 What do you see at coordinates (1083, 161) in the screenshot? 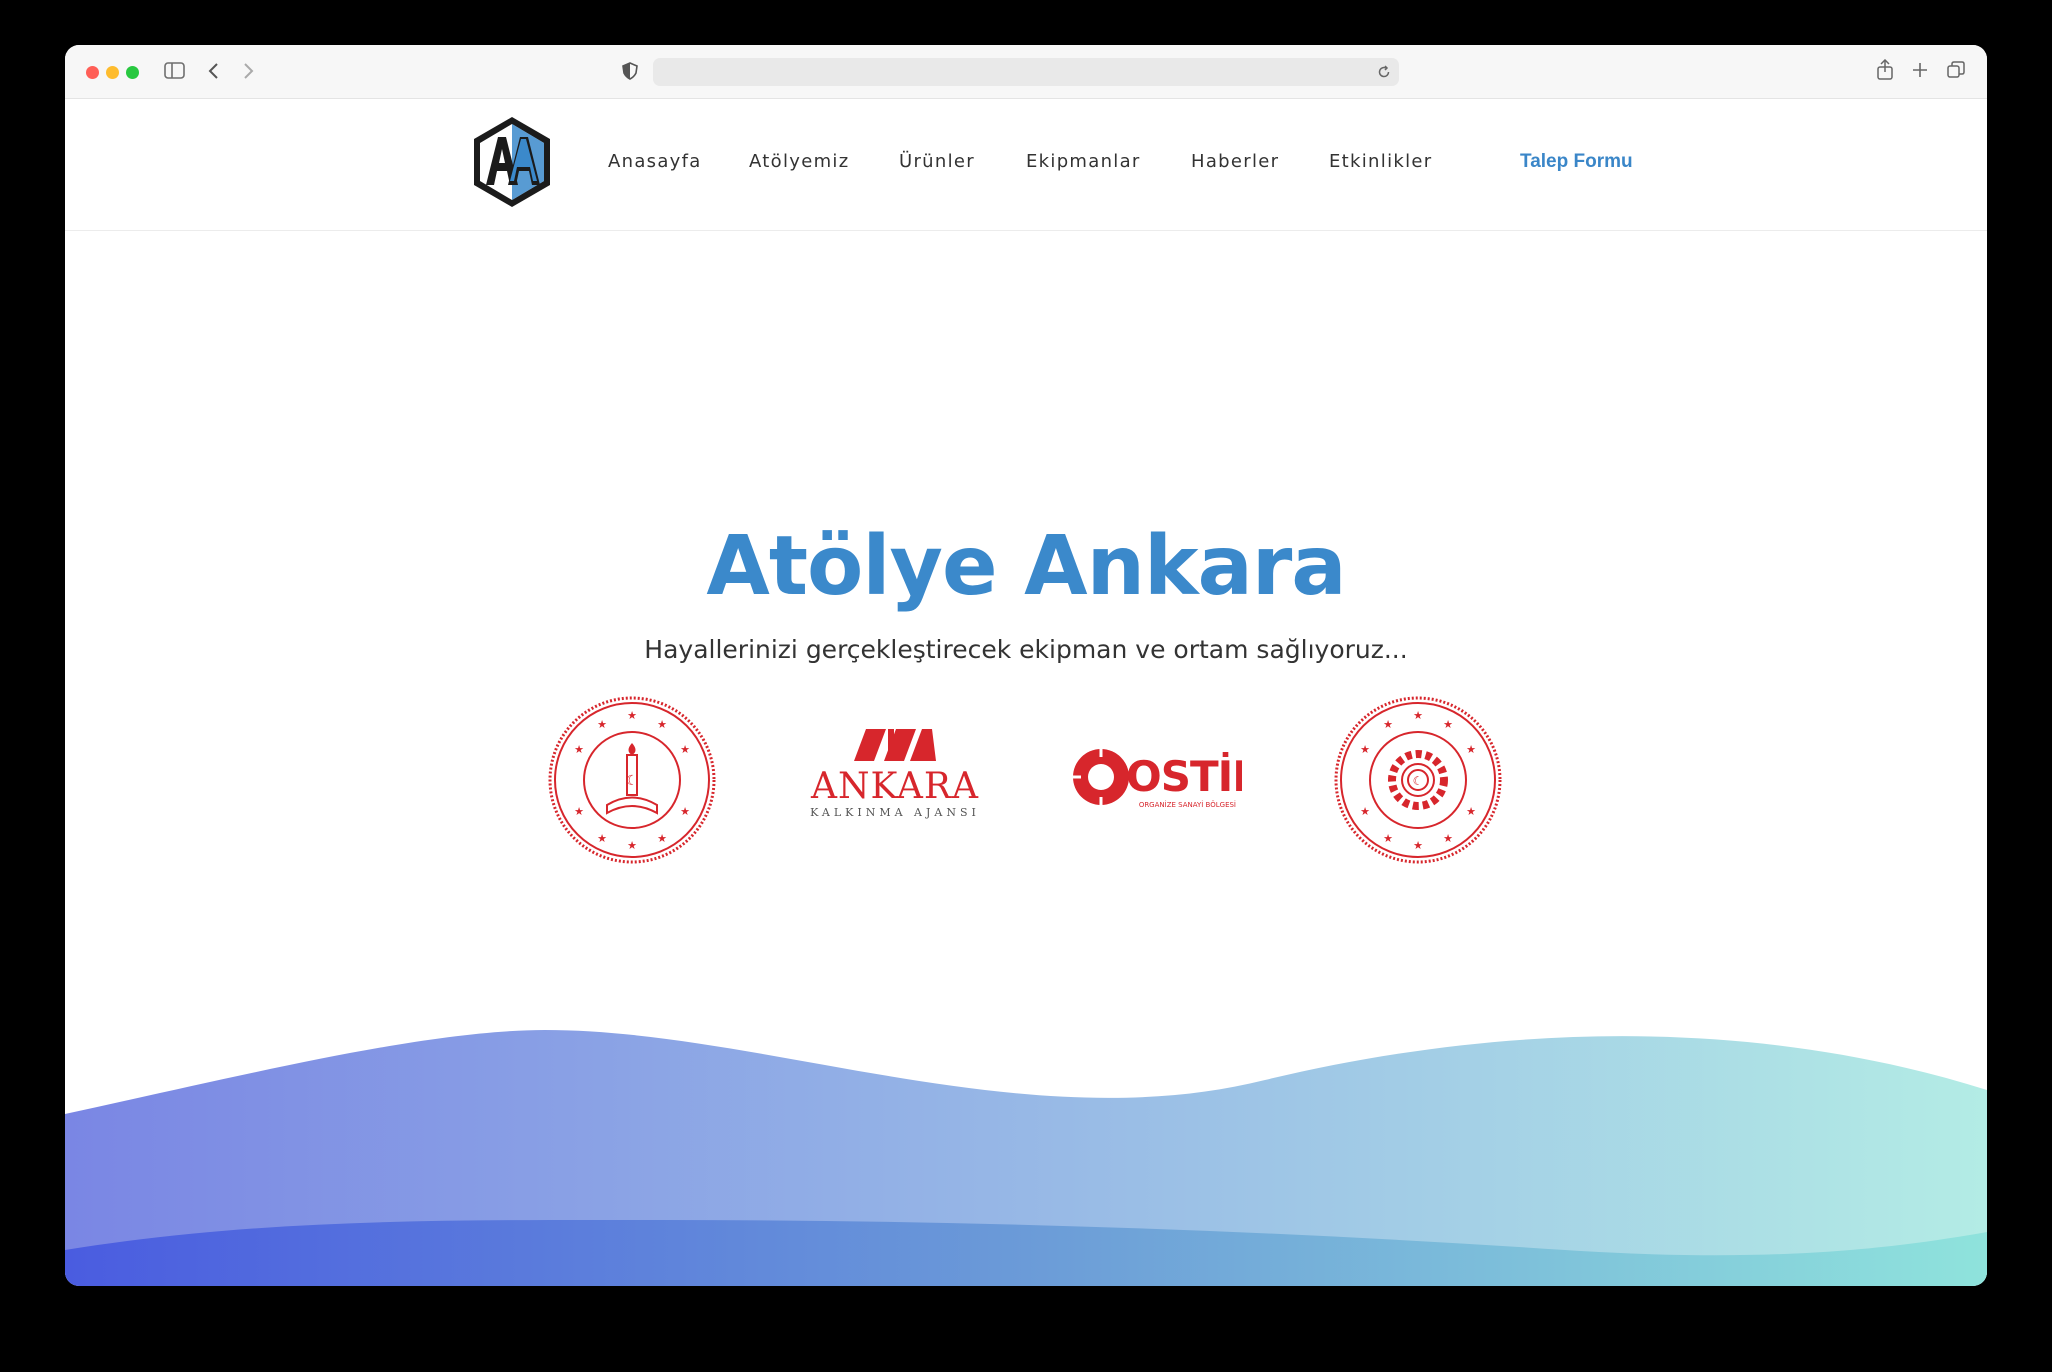
I see `nav-ekipmanlar: Ekipmanlar` at bounding box center [1083, 161].